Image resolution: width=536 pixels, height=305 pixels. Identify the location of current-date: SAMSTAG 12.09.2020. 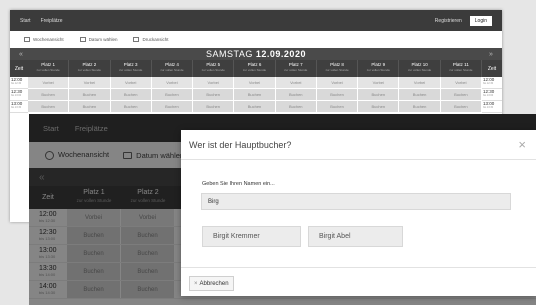
(256, 54).